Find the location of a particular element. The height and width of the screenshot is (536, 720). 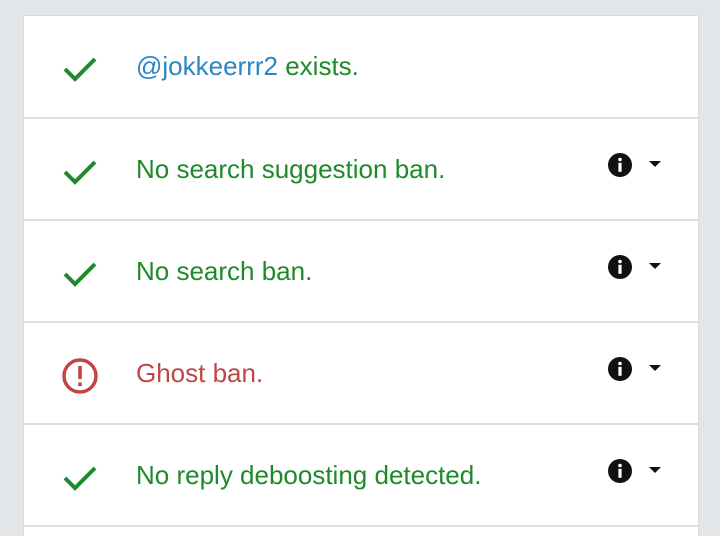

result-label: Ghost ban. is located at coordinates (200, 373).